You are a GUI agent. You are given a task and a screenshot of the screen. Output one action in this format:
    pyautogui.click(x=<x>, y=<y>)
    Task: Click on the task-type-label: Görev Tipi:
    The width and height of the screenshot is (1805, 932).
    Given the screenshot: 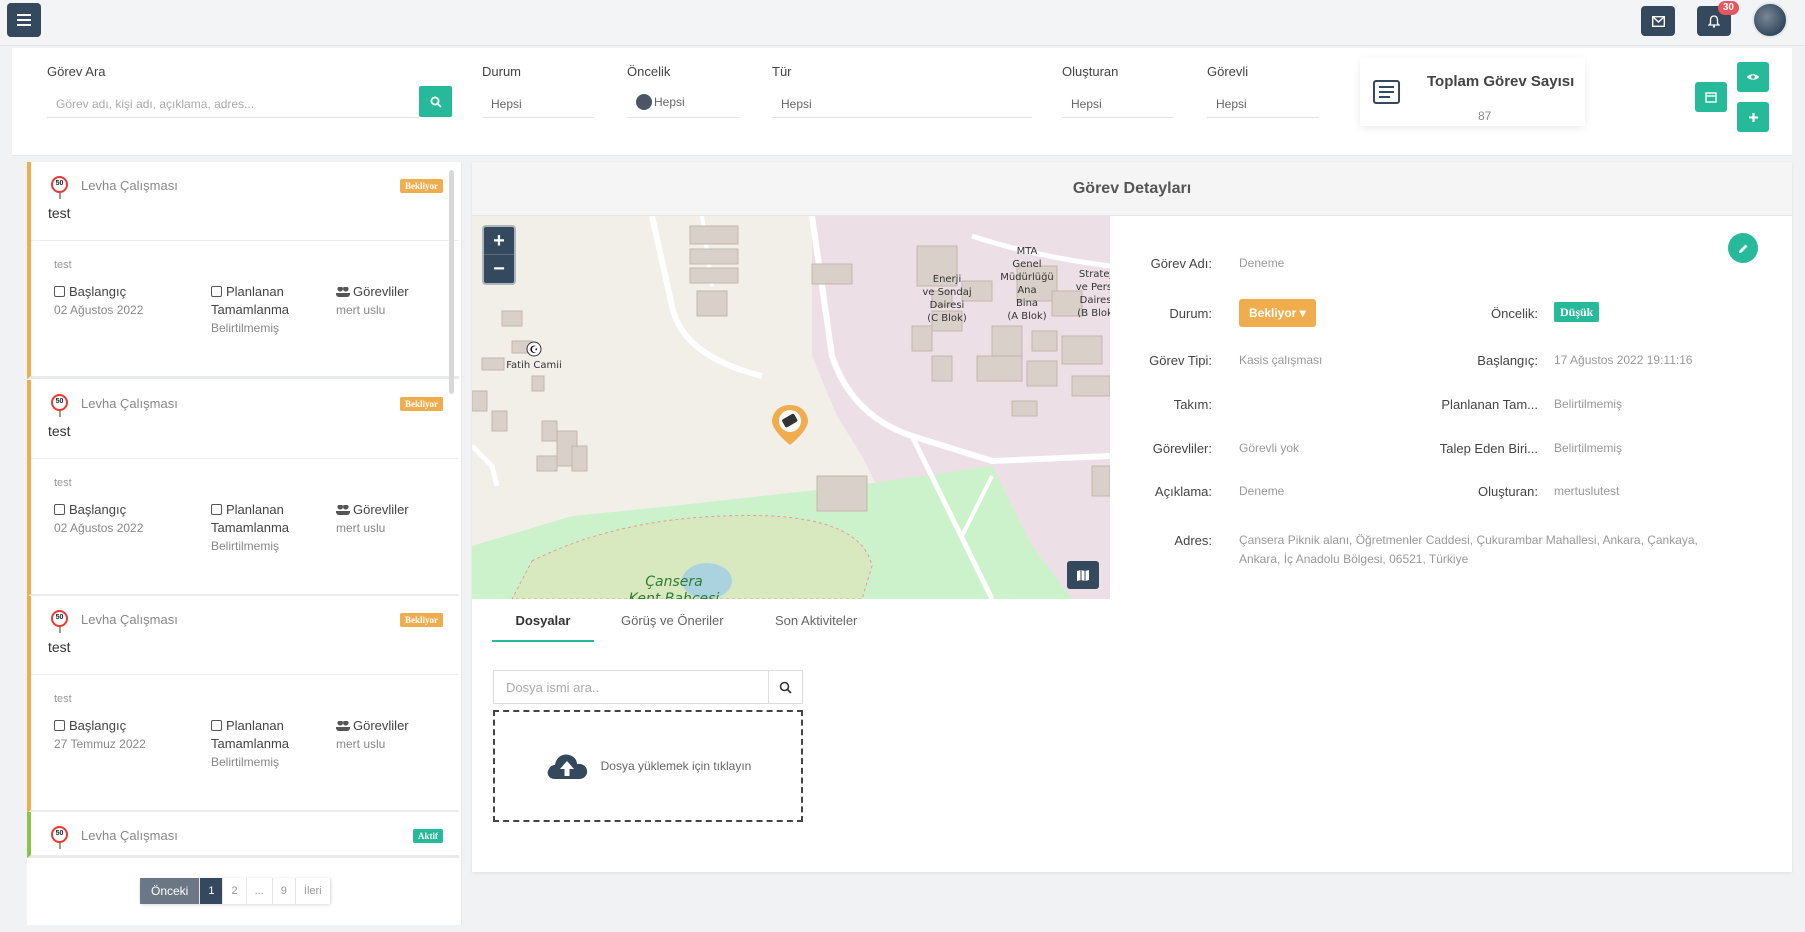 What is the action you would take?
    pyautogui.click(x=1180, y=360)
    